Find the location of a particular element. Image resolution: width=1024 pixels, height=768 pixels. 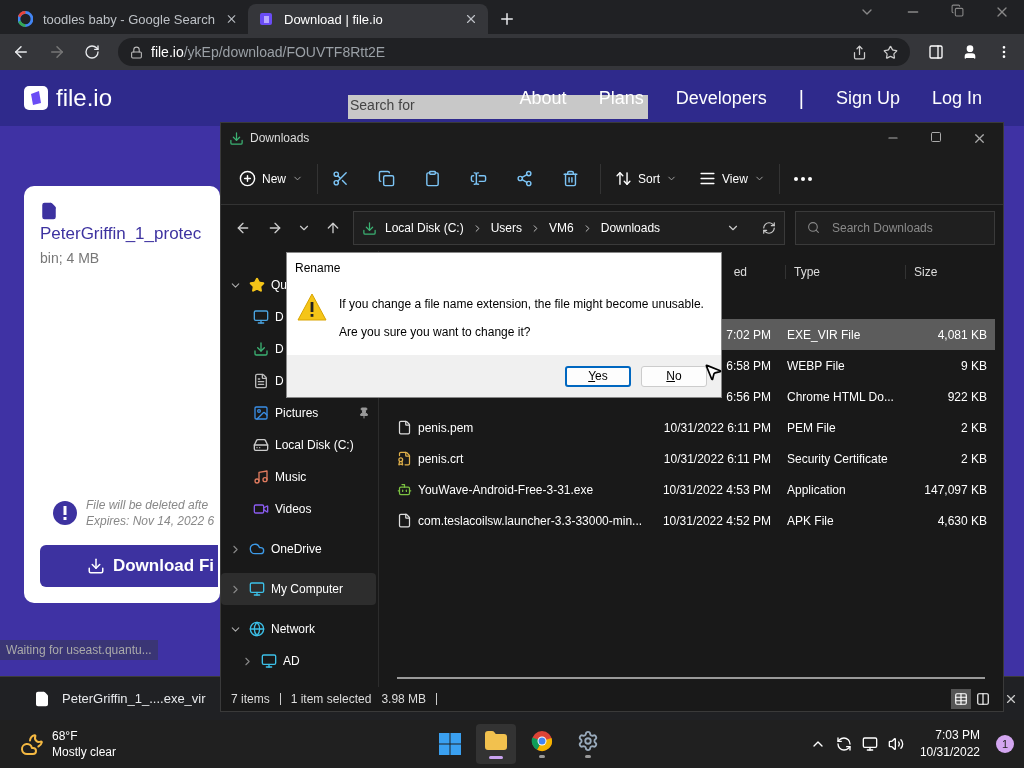

file-name: PeterGriffin_1_protec is located at coordinates (121, 234).